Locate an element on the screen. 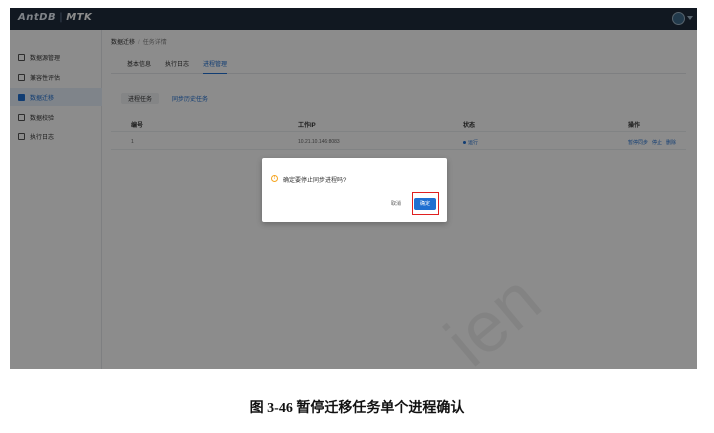  figure-caption: 图 3-46 暂停迁移任务单个进程确认 is located at coordinates (357, 408).